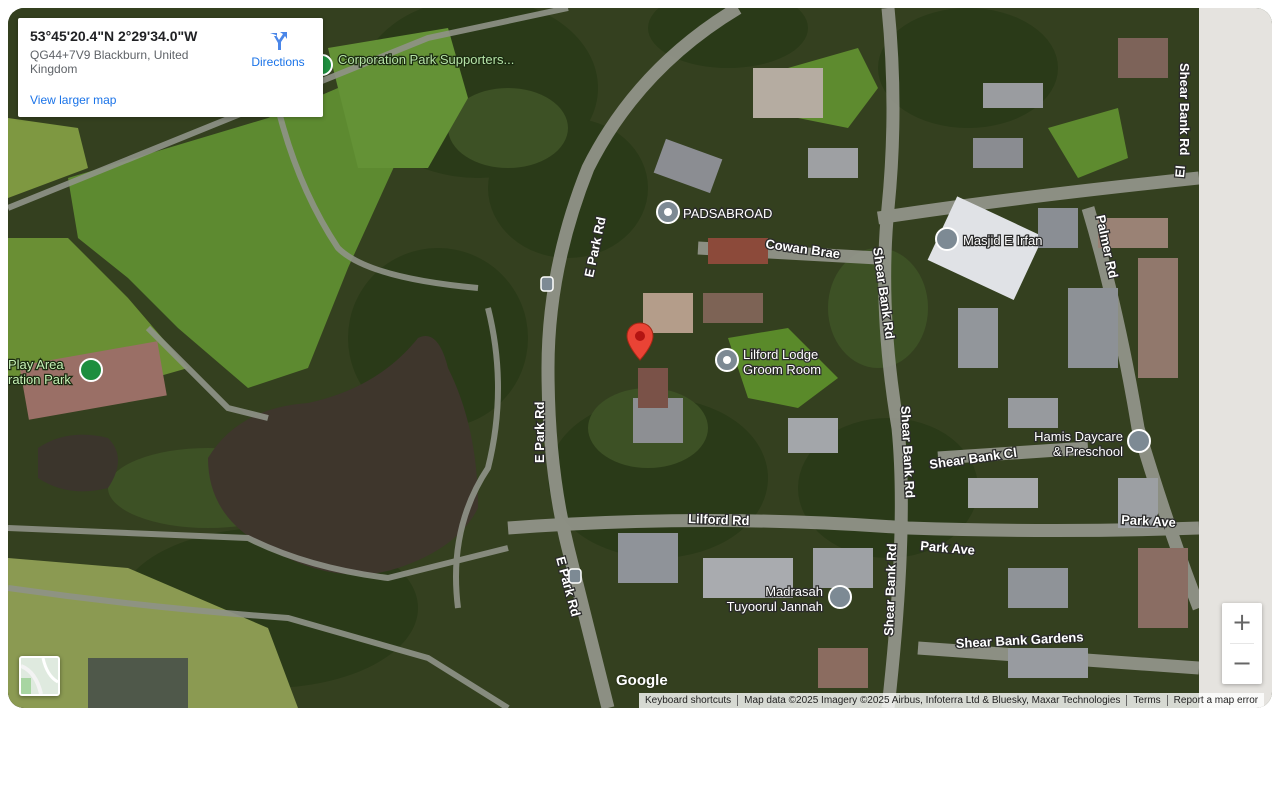  Describe the element at coordinates (782, 362) in the screenshot. I see `svg-text:Lilford LodgeGroom Room: Lilford Lodge Groom Room` at that location.